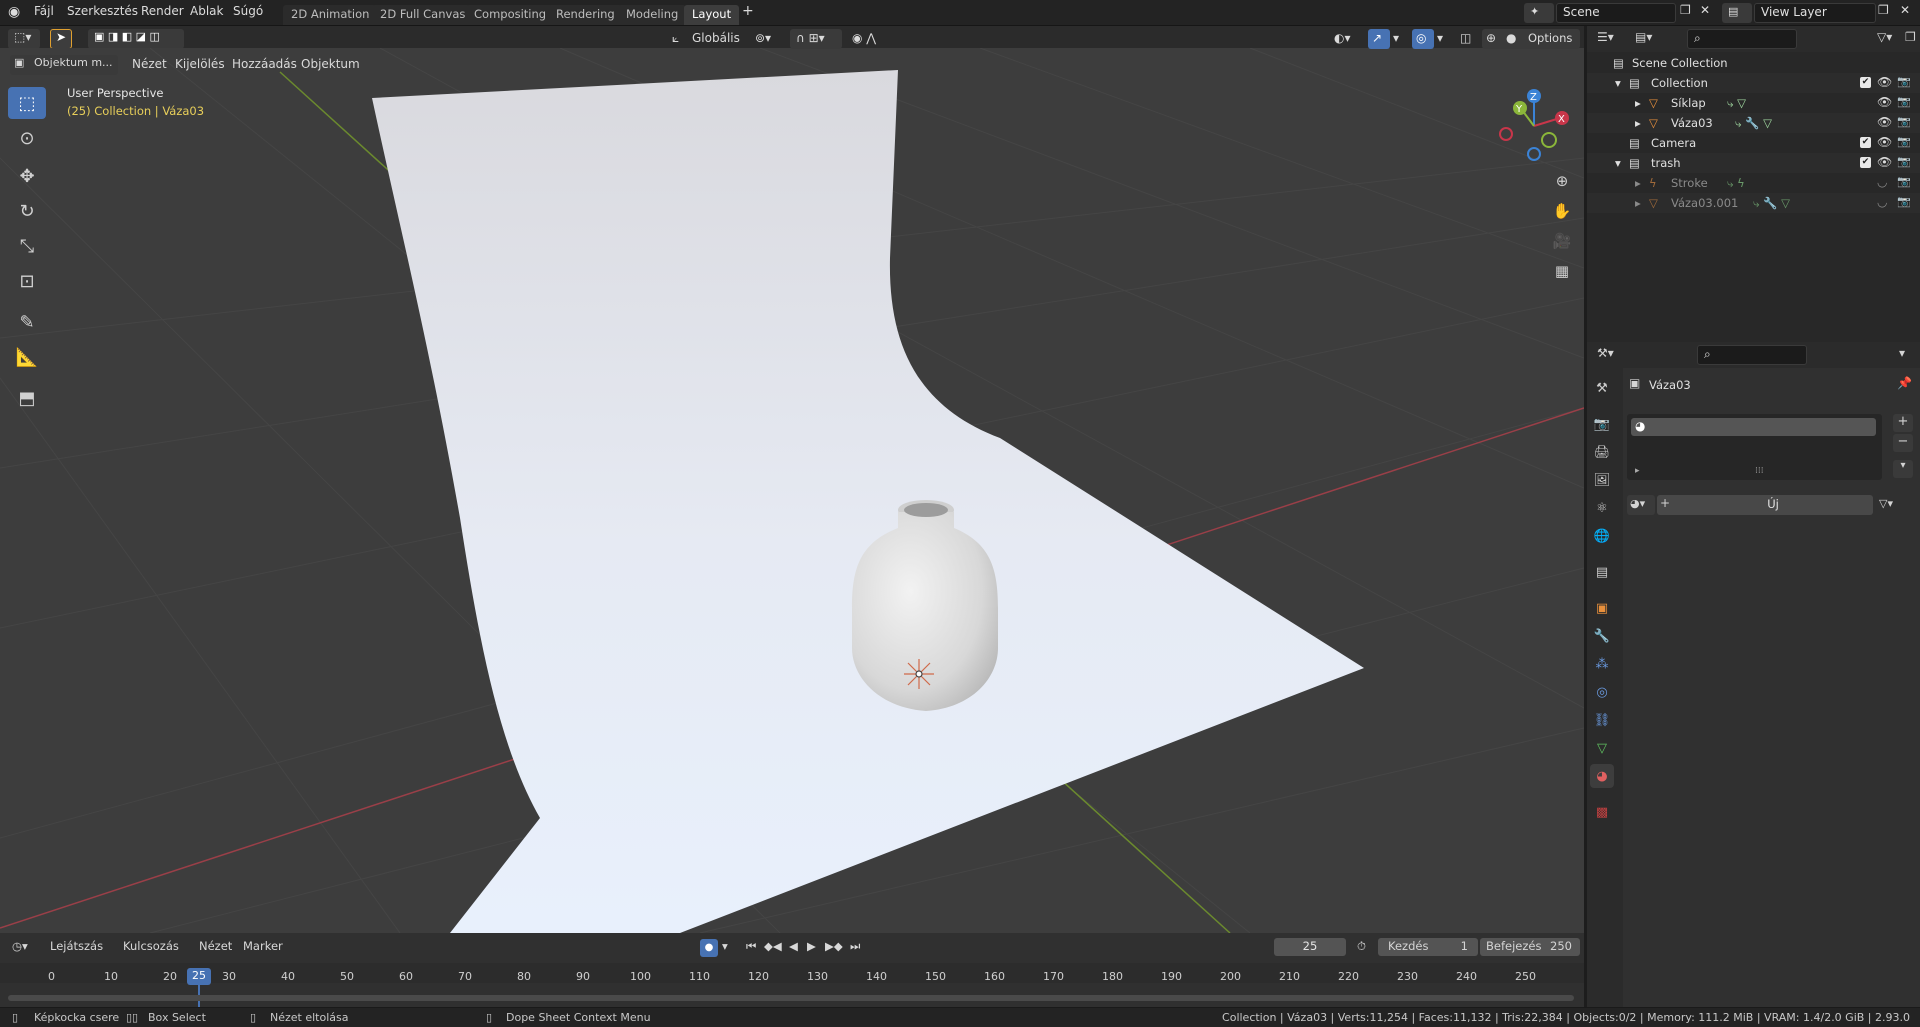  Describe the element at coordinates (206, 11) in the screenshot. I see `menu-window: Ablak` at that location.